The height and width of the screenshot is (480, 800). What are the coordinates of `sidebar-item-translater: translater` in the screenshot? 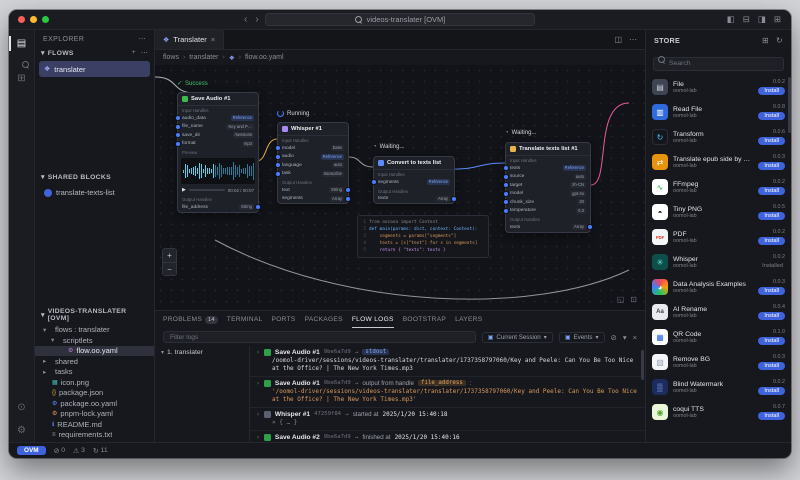 It's located at (94, 69).